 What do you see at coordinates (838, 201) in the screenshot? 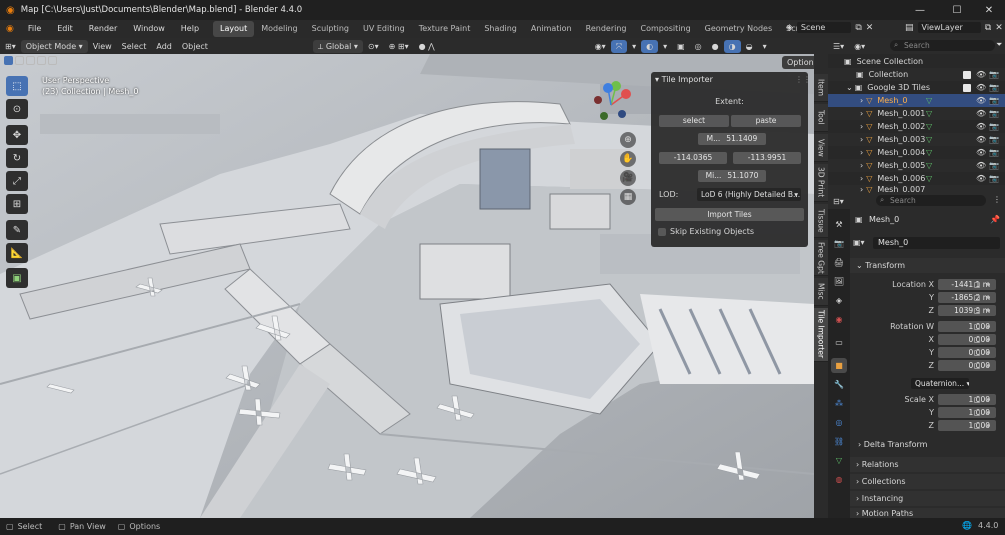
I see `properties-editor-type-icon: ⊟▾` at bounding box center [838, 201].